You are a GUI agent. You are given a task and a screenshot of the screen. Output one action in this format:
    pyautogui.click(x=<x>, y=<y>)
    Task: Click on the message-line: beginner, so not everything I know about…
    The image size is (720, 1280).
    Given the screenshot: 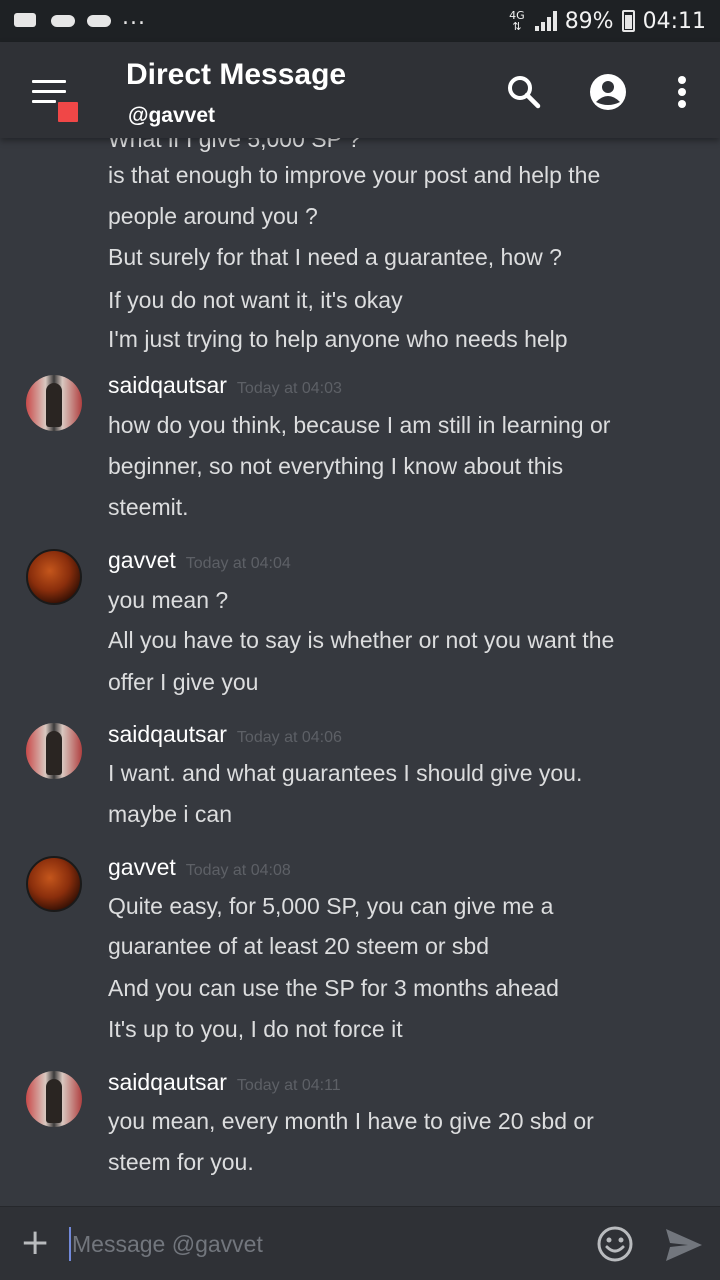 What is the action you would take?
    pyautogui.click(x=336, y=466)
    